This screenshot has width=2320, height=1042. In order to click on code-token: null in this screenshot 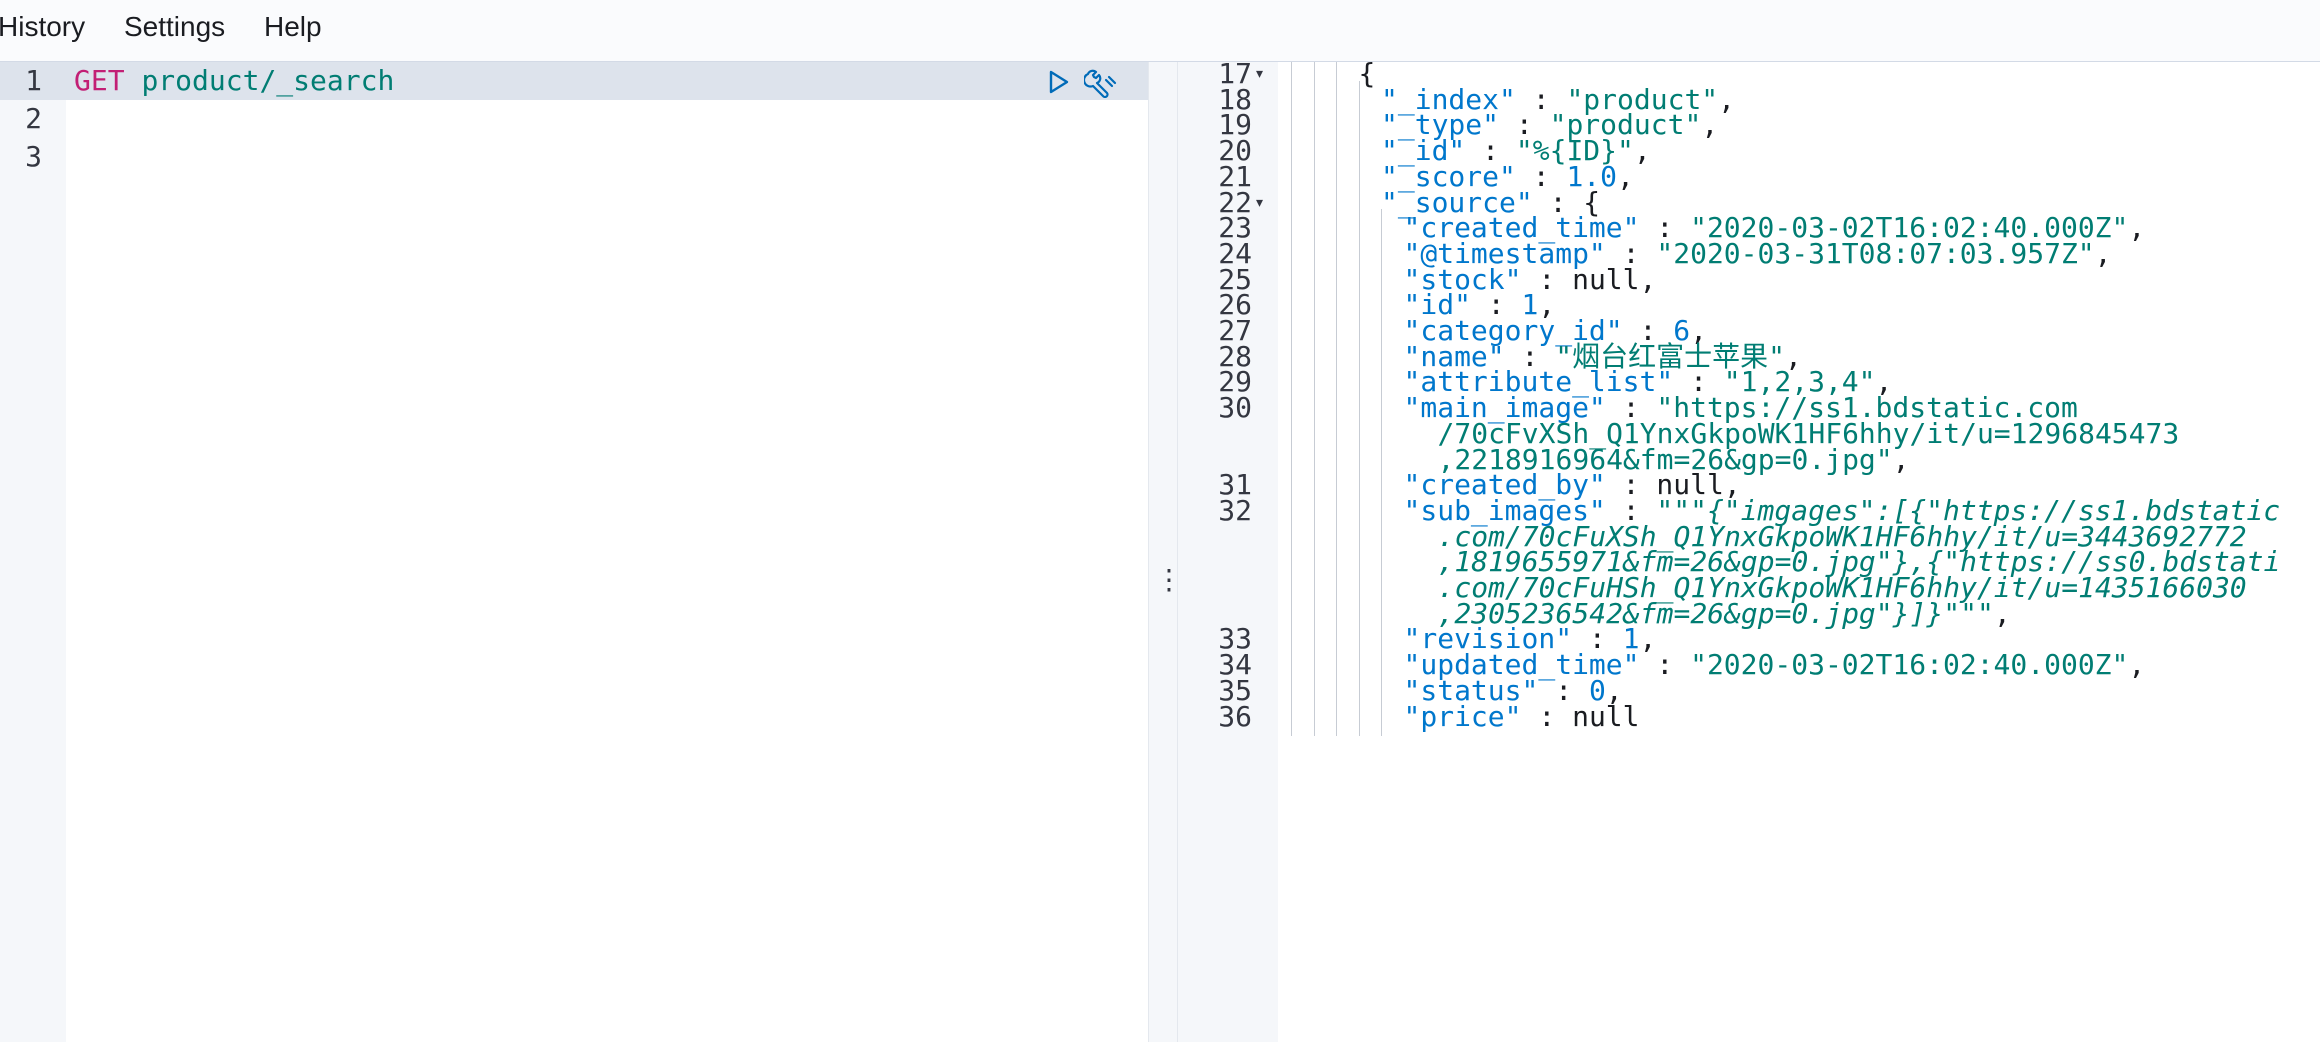, I will do `click(1606, 716)`.